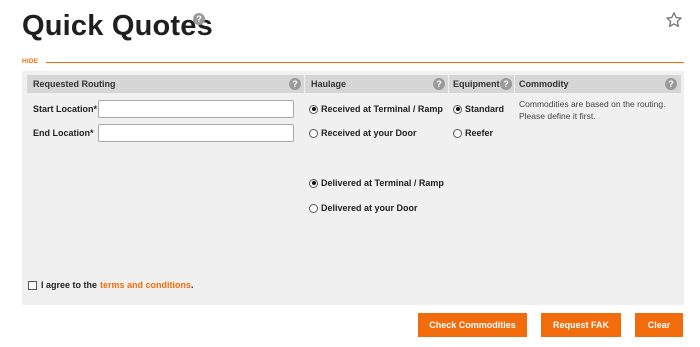  What do you see at coordinates (117, 26) in the screenshot?
I see `page-title: Quick Quotes` at bounding box center [117, 26].